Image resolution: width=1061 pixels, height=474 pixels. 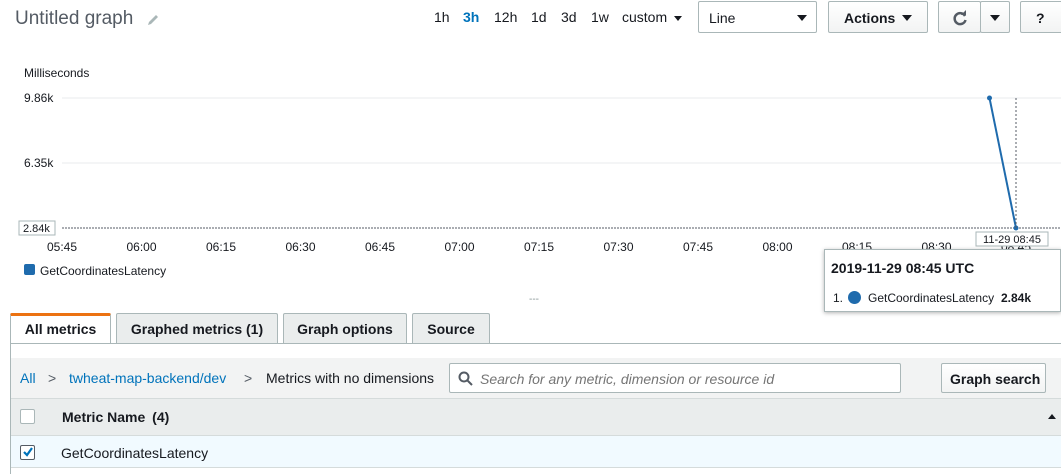 I want to click on column-header-metric-name: Metric Name (4), so click(x=115, y=417).